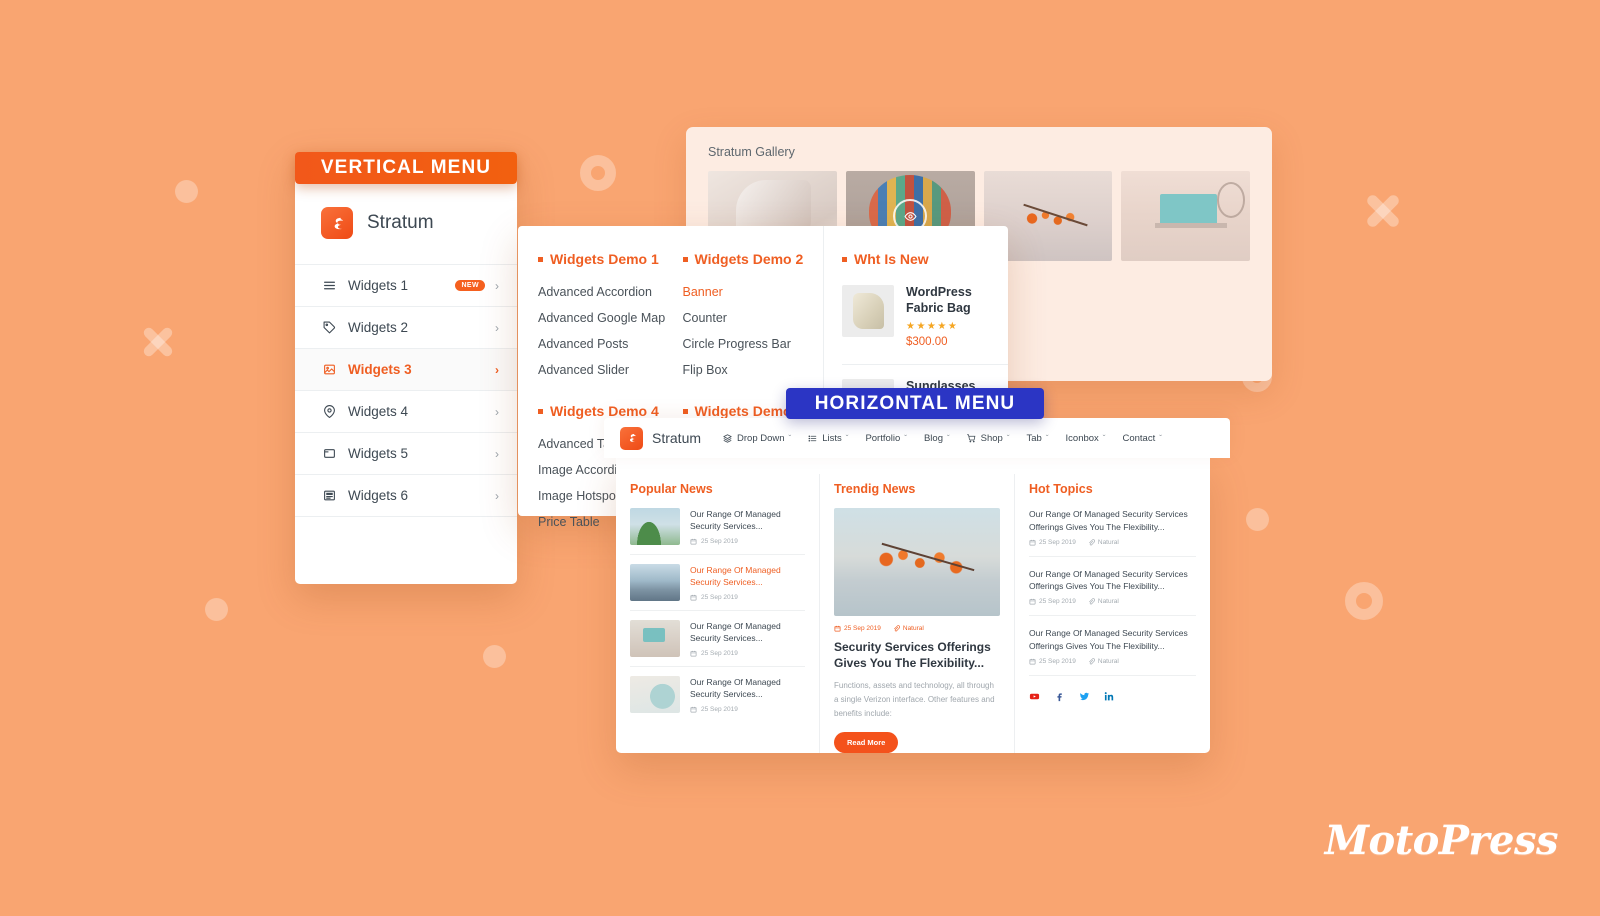 The height and width of the screenshot is (916, 1600). I want to click on sidebar-item-widgets-1: Widgets 1 NEW ›, so click(406, 286).